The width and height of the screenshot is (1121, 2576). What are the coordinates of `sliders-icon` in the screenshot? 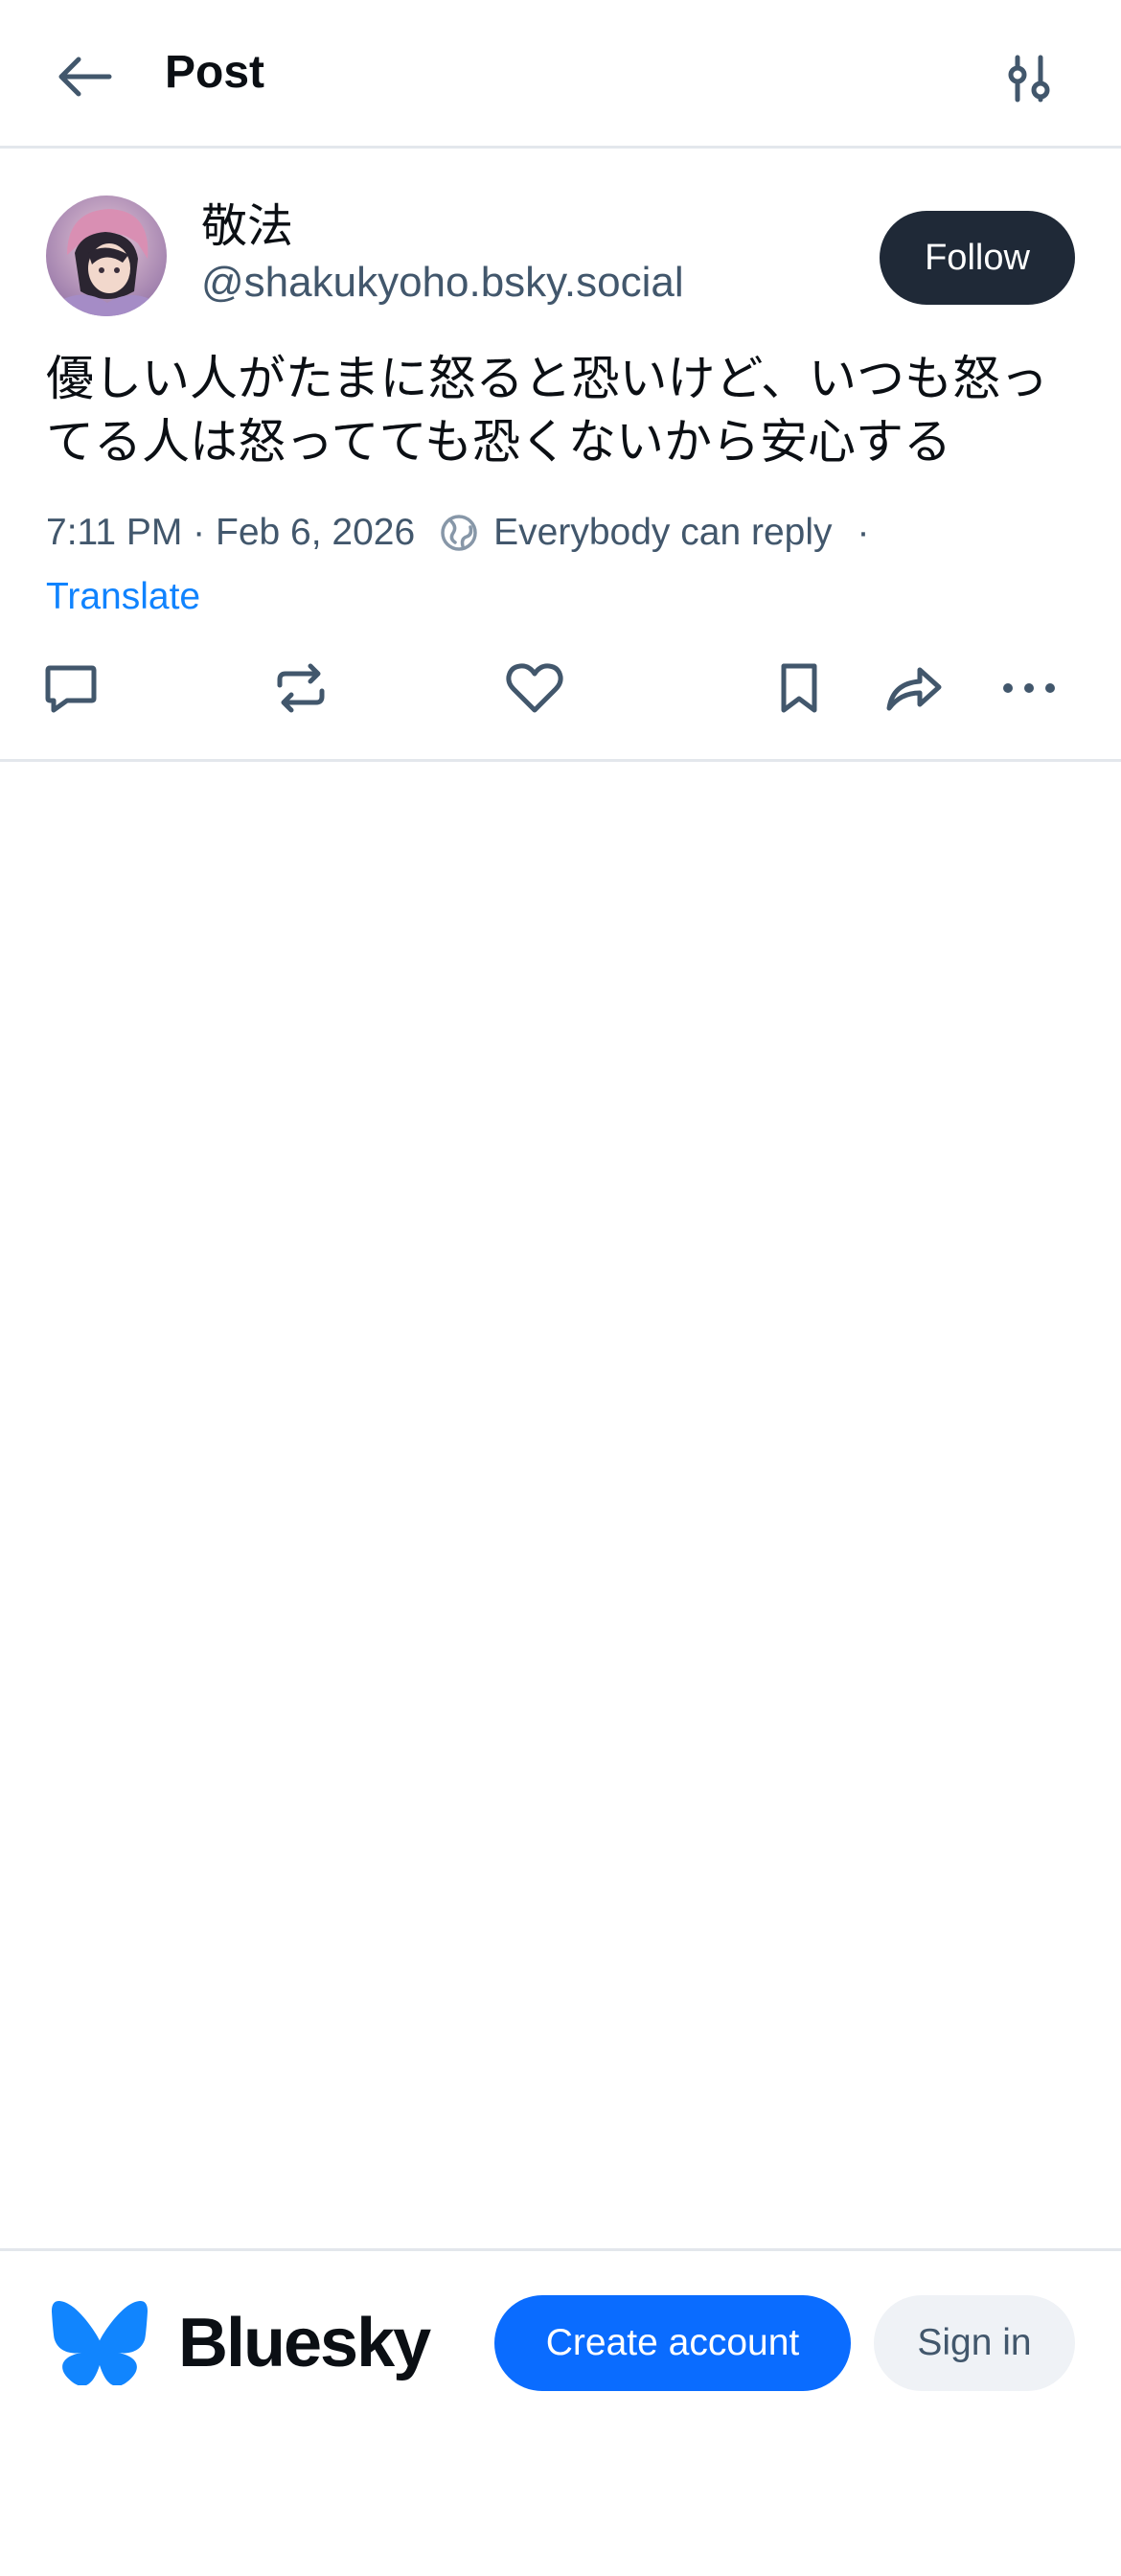 It's located at (1029, 79).